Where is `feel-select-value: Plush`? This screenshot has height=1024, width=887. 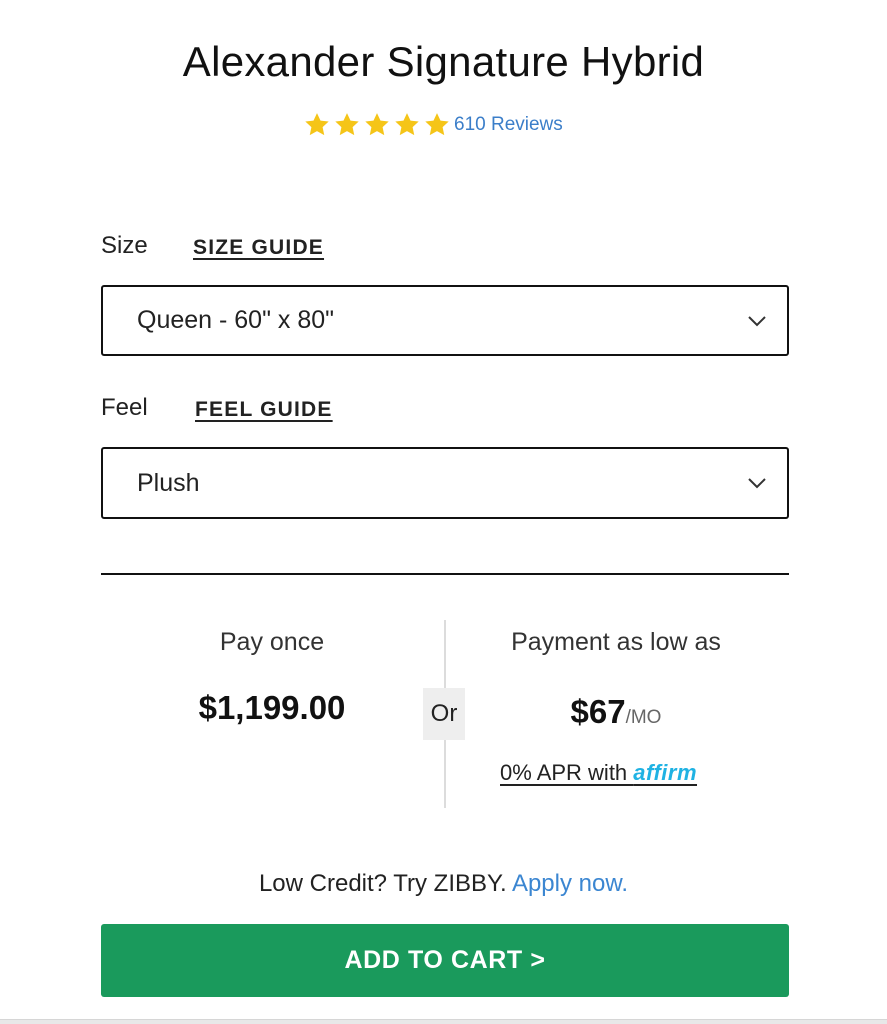 feel-select-value: Plush is located at coordinates (168, 482).